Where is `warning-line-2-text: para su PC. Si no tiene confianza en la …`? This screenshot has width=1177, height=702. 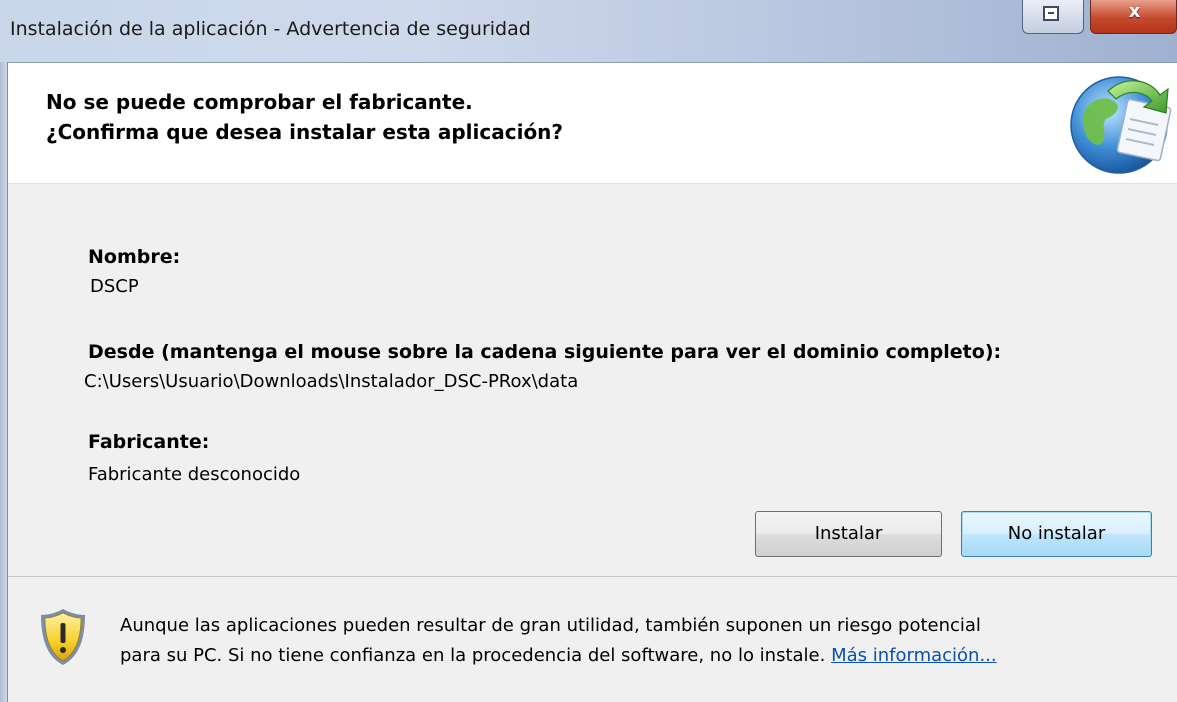
warning-line-2-text: para su PC. Si no tiene confianza en la … is located at coordinates (476, 655).